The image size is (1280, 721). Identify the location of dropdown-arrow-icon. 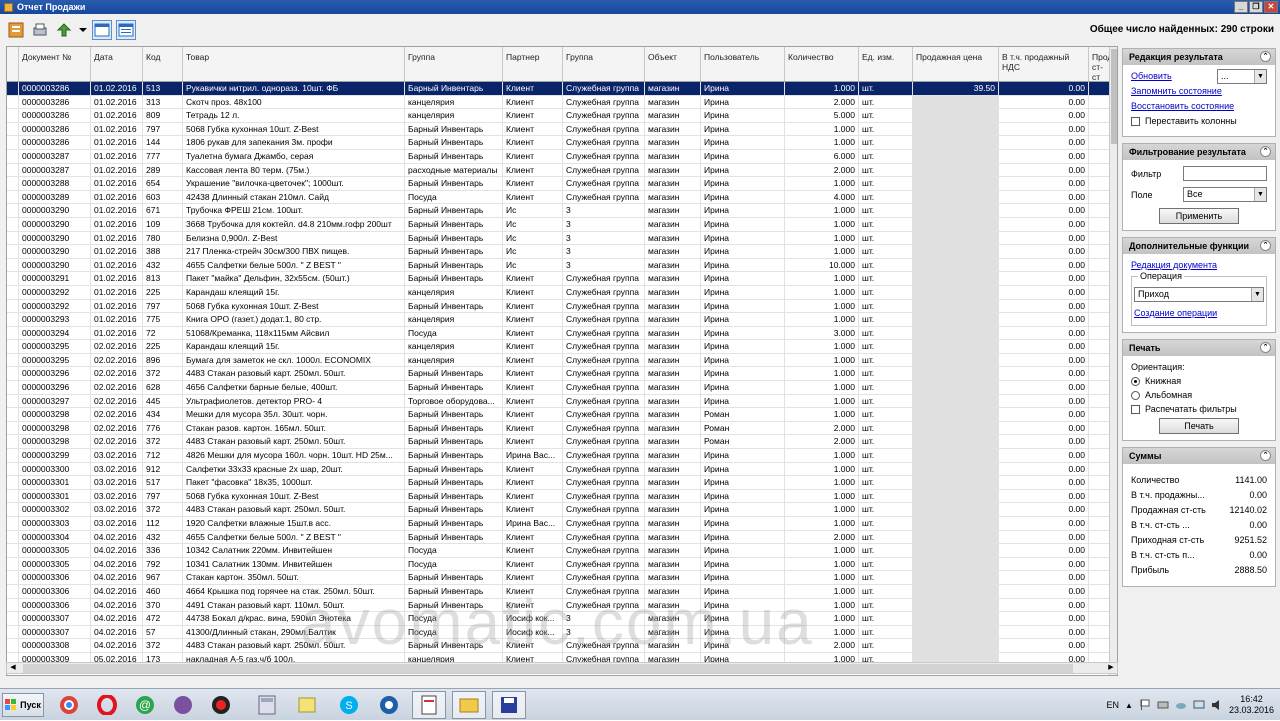
(83, 30).